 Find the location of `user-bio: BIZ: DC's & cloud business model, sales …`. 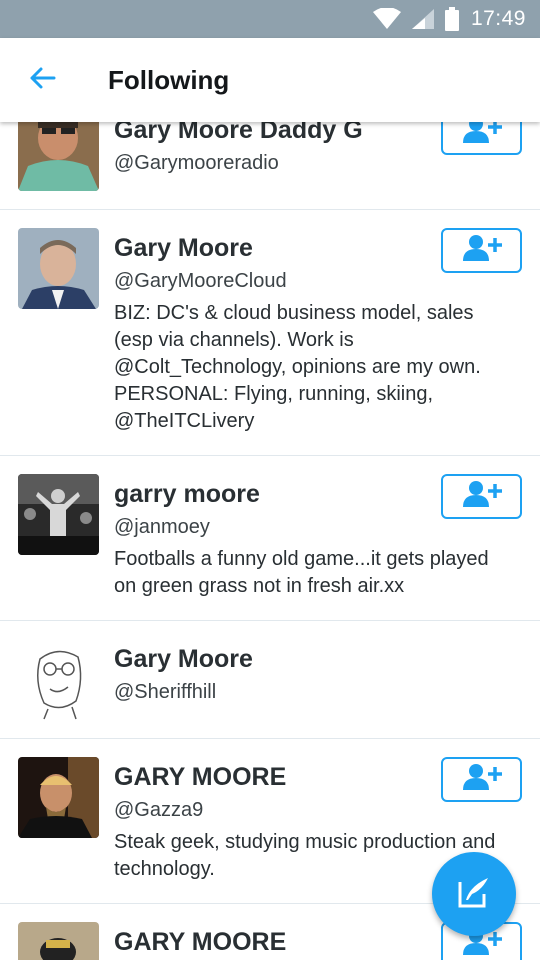

user-bio: BIZ: DC's & cloud business model, sales … is located at coordinates (319, 367).